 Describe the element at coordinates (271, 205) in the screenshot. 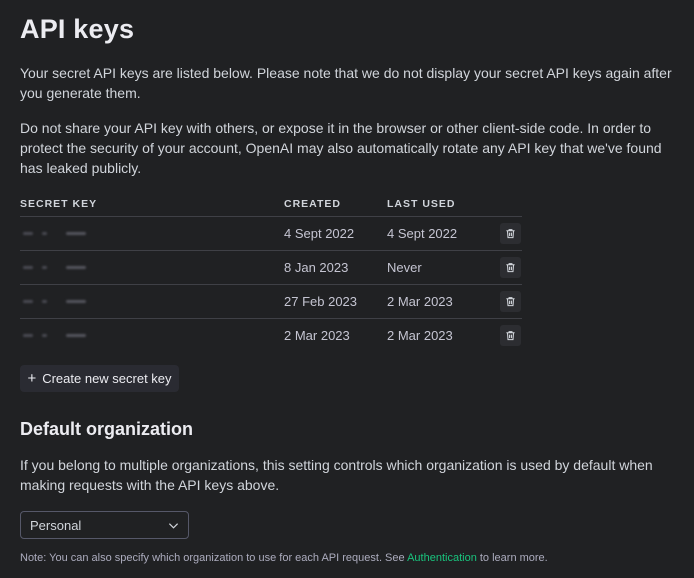

I see `table-header: SECRET KEY CREATED LAST USED` at that location.